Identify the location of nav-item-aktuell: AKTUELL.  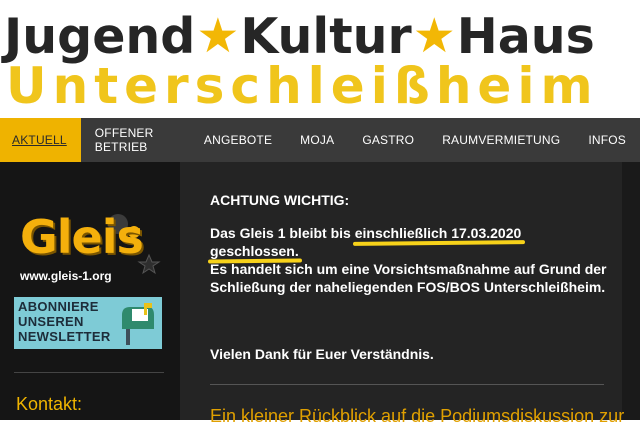
(40, 140).